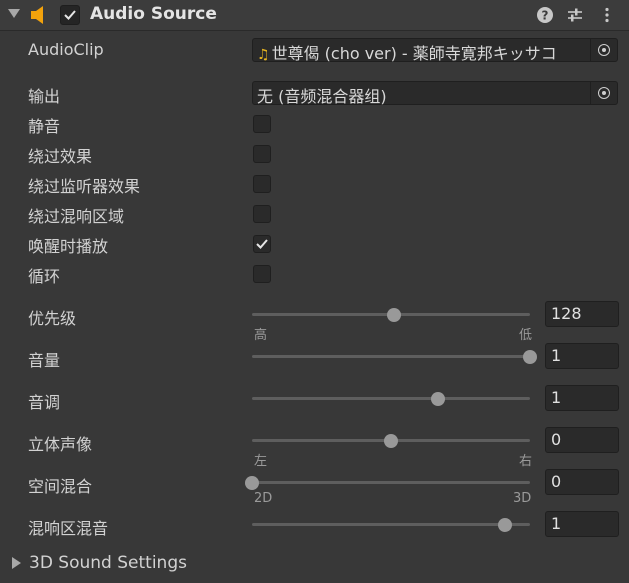 Image resolution: width=629 pixels, height=583 pixels. What do you see at coordinates (44, 126) in the screenshot?
I see `mute-label: 静音` at bounding box center [44, 126].